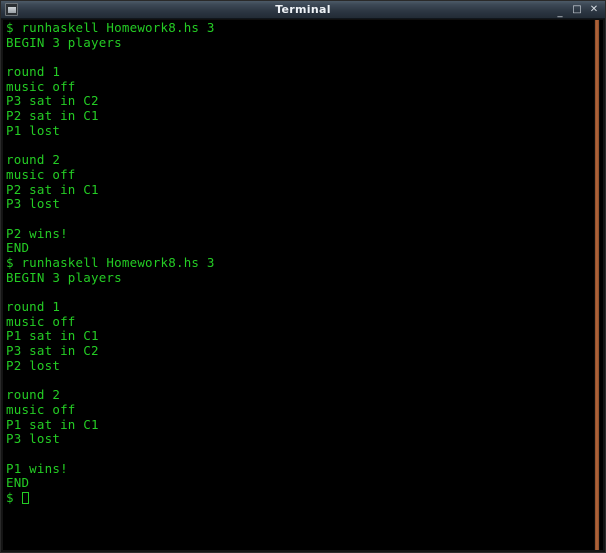 Image resolution: width=606 pixels, height=553 pixels. I want to click on prompt-symbol: $, so click(14, 497).